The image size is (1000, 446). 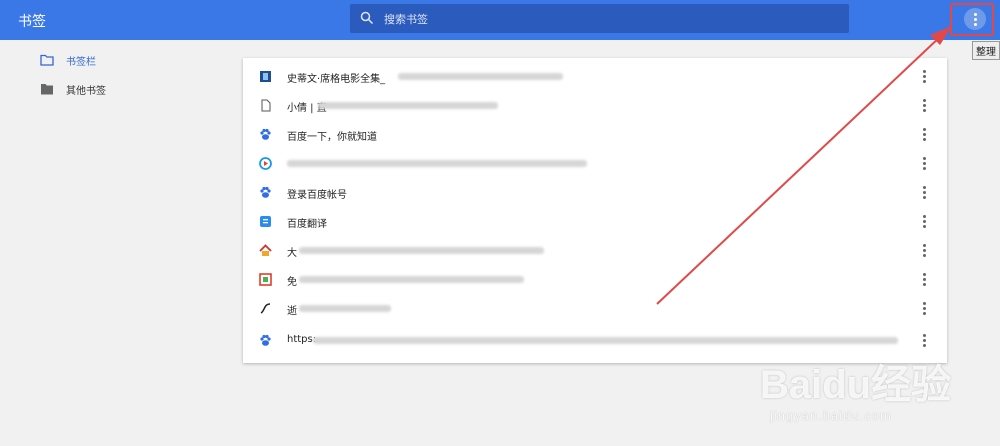 I want to click on baidu-jingyan-watermark: Baidu经验 jingyan.baidu.com, so click(x=870, y=388).